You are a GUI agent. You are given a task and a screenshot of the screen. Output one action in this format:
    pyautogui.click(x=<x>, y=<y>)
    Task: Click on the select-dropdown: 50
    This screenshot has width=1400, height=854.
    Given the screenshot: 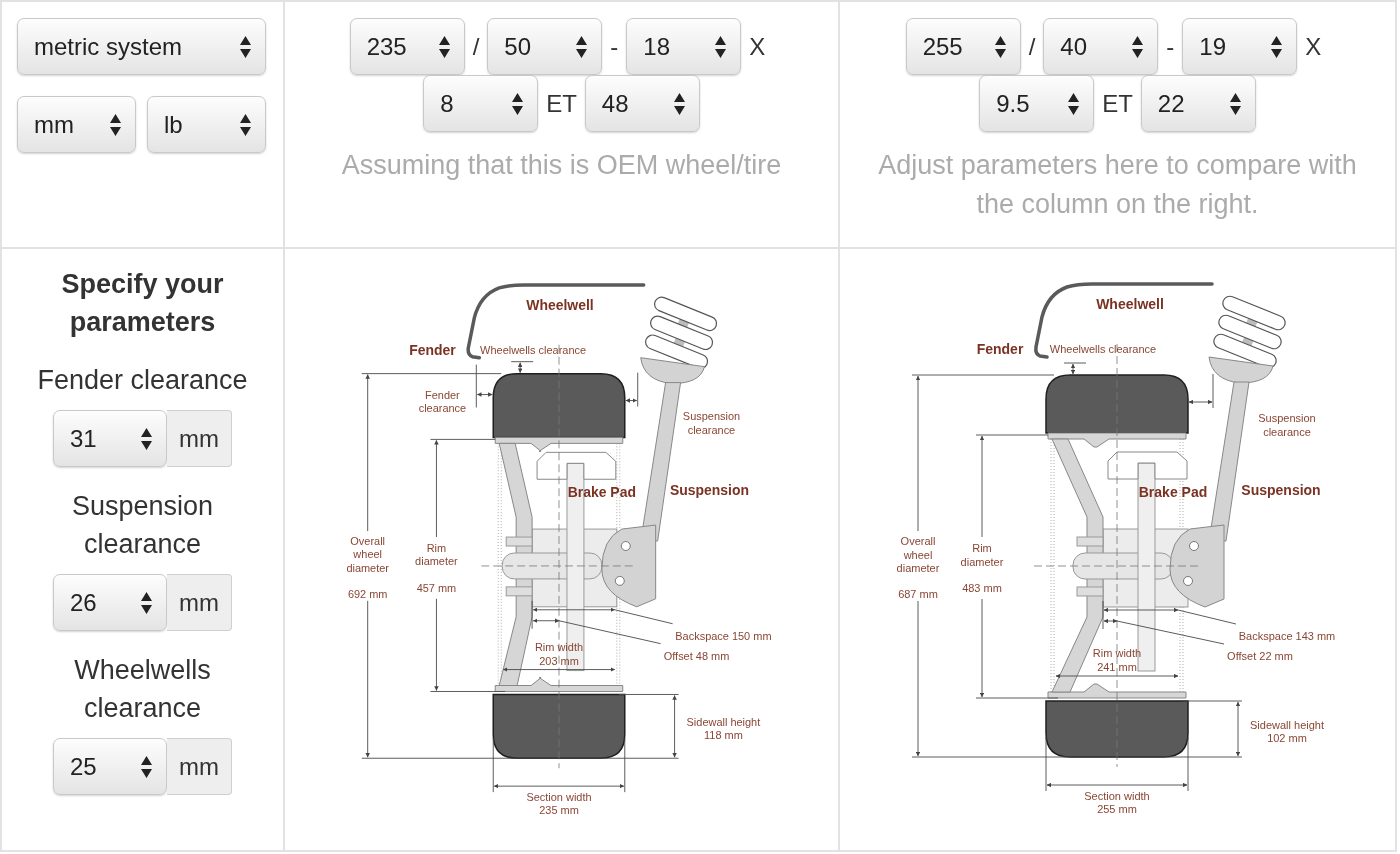 What is the action you would take?
    pyautogui.click(x=545, y=46)
    